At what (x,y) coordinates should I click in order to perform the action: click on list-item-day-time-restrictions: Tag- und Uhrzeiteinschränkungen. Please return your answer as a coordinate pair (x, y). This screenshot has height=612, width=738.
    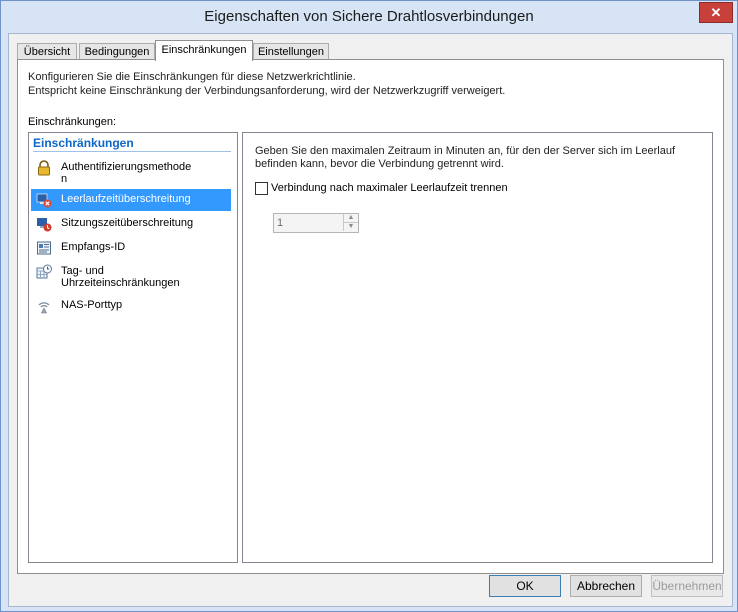
    Looking at the image, I should click on (131, 276).